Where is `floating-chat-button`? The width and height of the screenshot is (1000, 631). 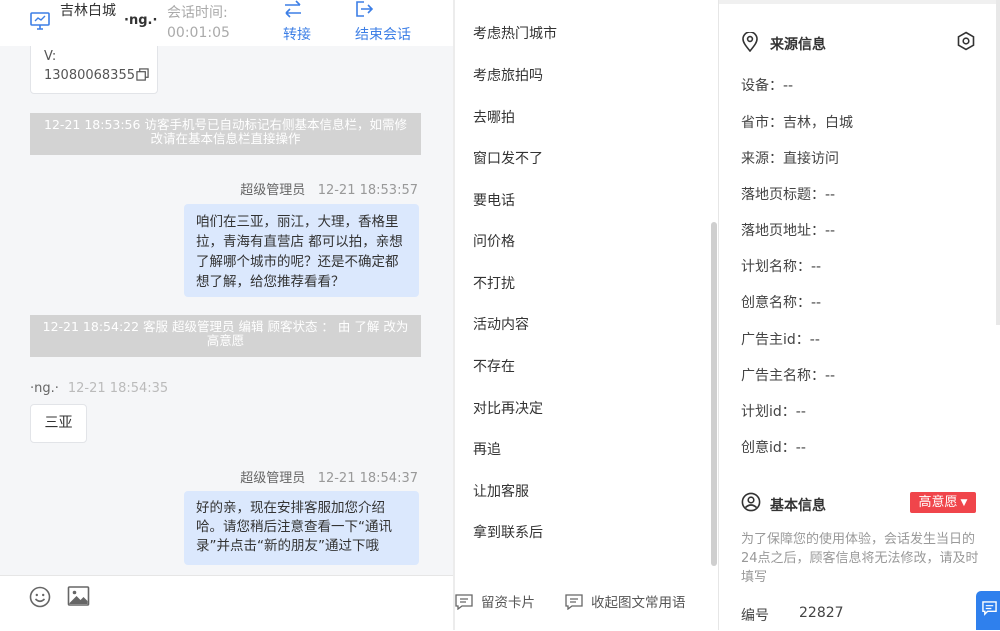
floating-chat-button is located at coordinates (988, 610).